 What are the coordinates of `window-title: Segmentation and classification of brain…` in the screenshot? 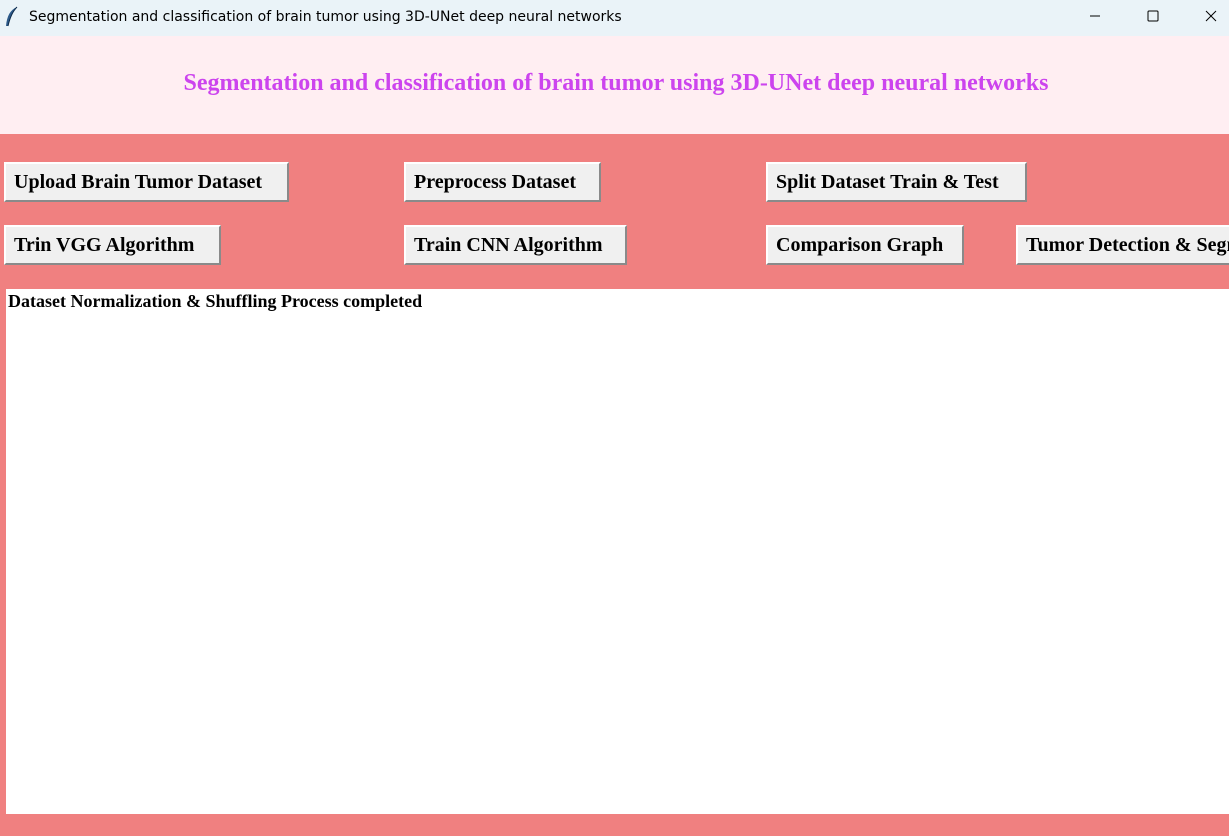 It's located at (325, 17).